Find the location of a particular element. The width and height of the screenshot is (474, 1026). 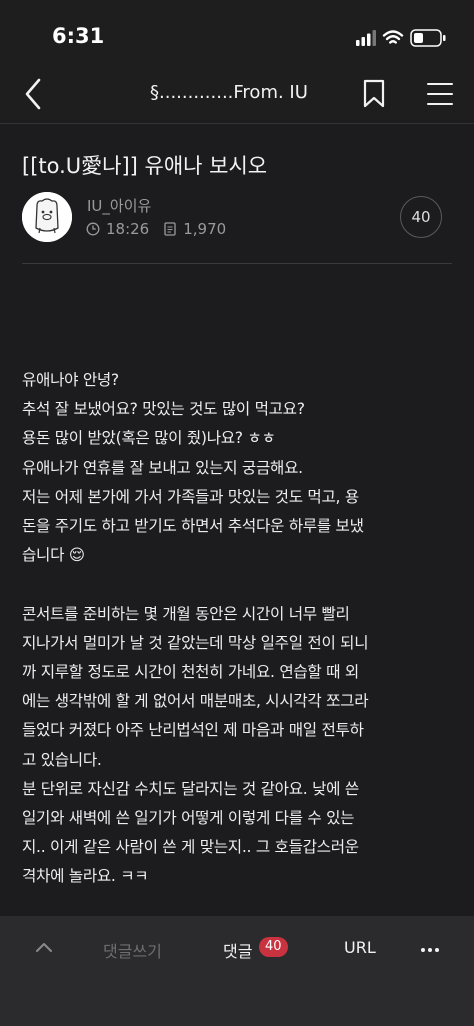

content-line: 까 지루할 정도로 시간이 천천히 가네요. 연습할 때 외 is located at coordinates (190, 672).